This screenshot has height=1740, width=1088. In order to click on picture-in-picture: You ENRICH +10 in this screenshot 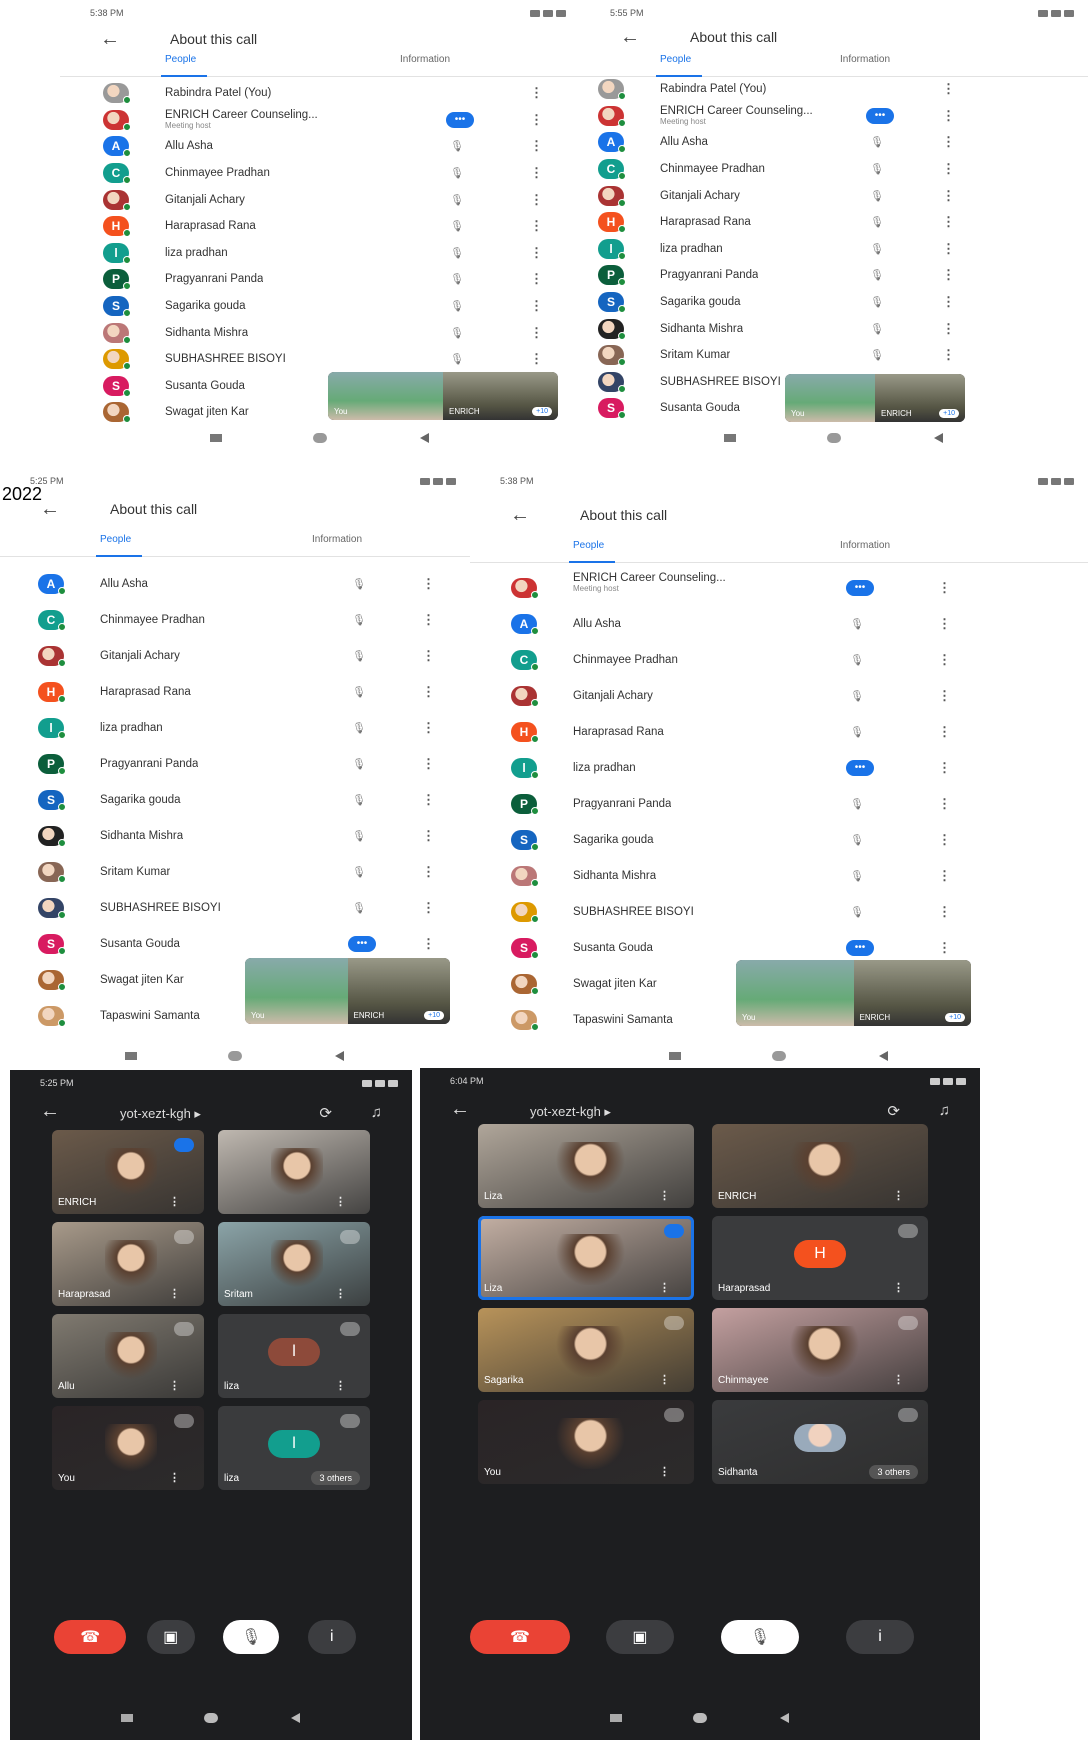, I will do `click(875, 398)`.